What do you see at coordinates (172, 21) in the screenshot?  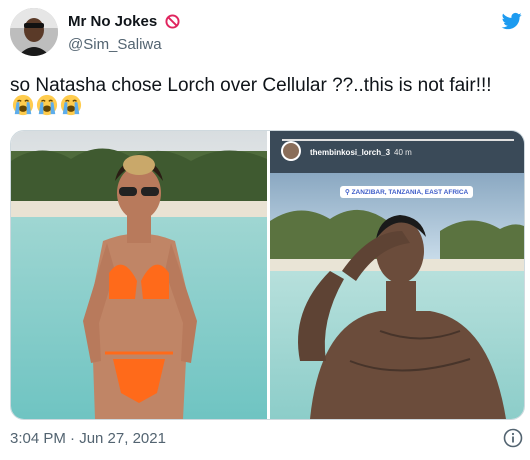 I see `no-entry-icon` at bounding box center [172, 21].